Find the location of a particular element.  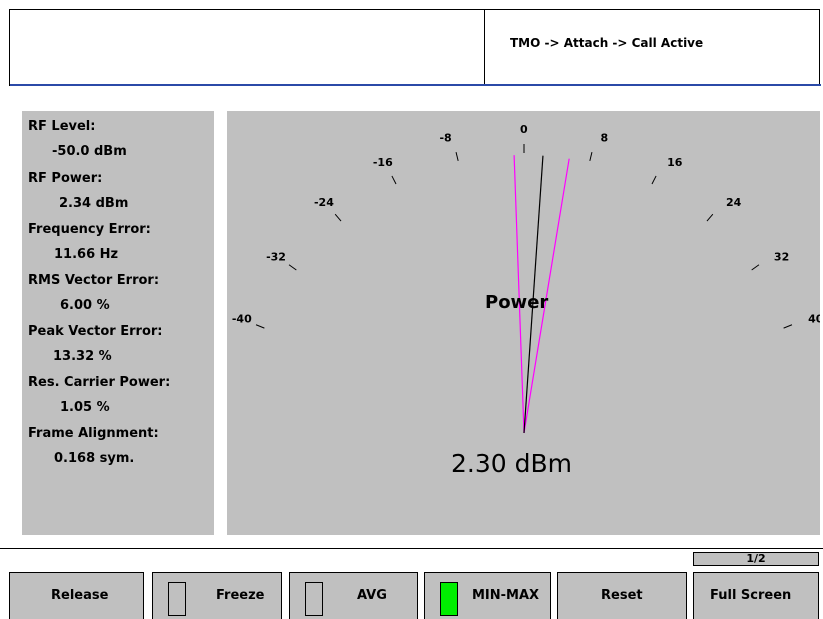

frame-alignment-value: 0.168 sym. is located at coordinates (94, 458).